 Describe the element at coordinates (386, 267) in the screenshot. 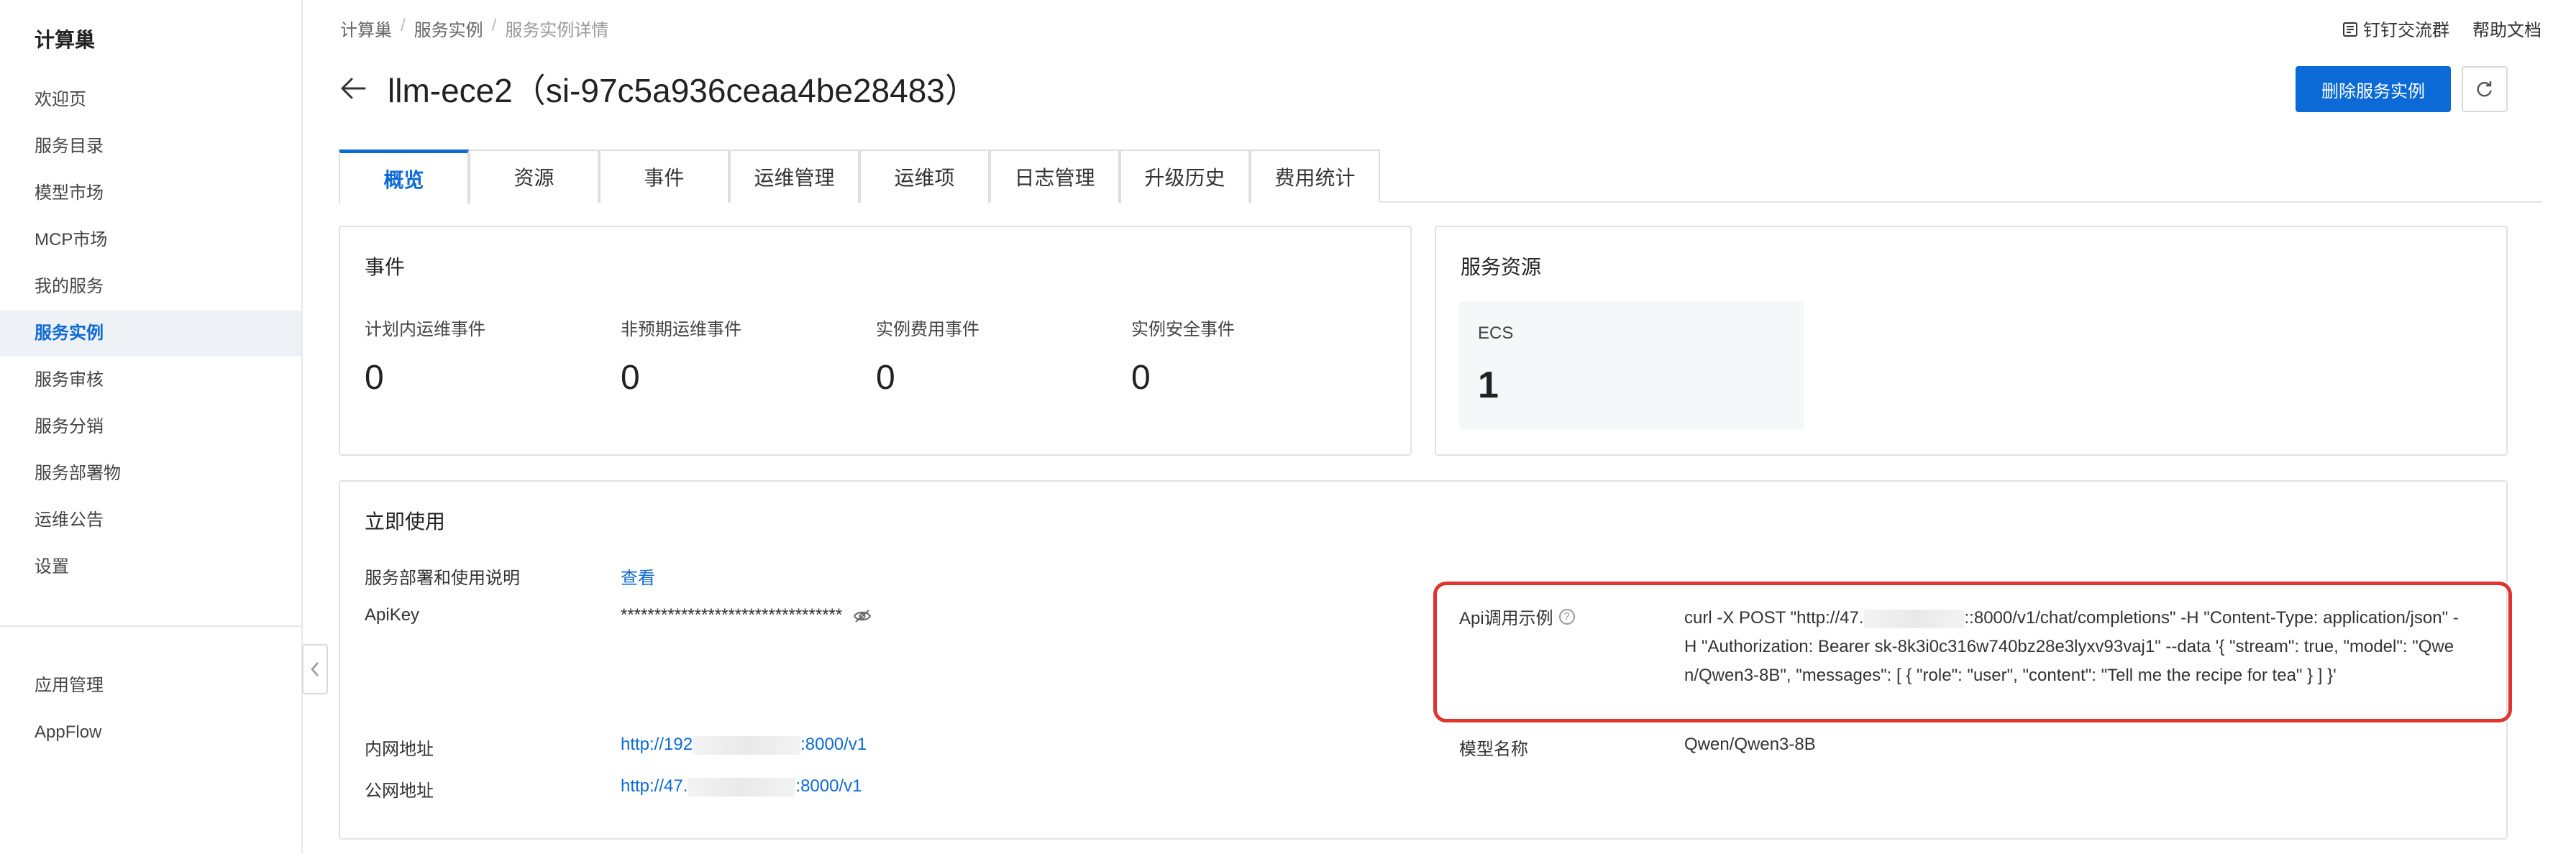

I see `events-card-title: 事件` at that location.